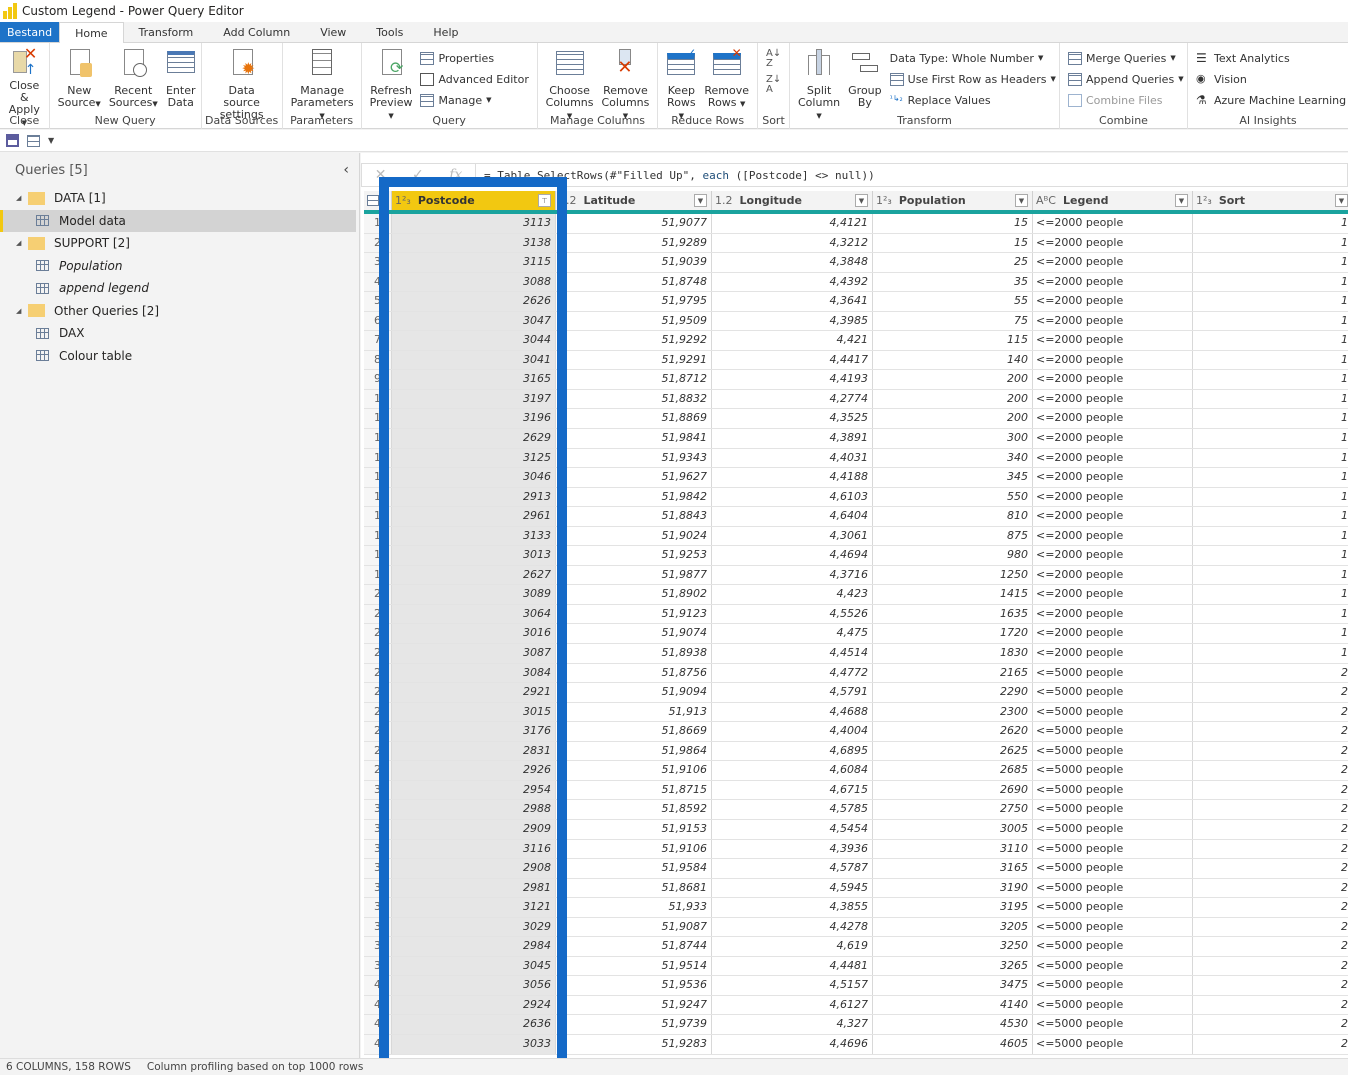  I want to click on cell-latitude: 51,9283, so click(634, 1044).